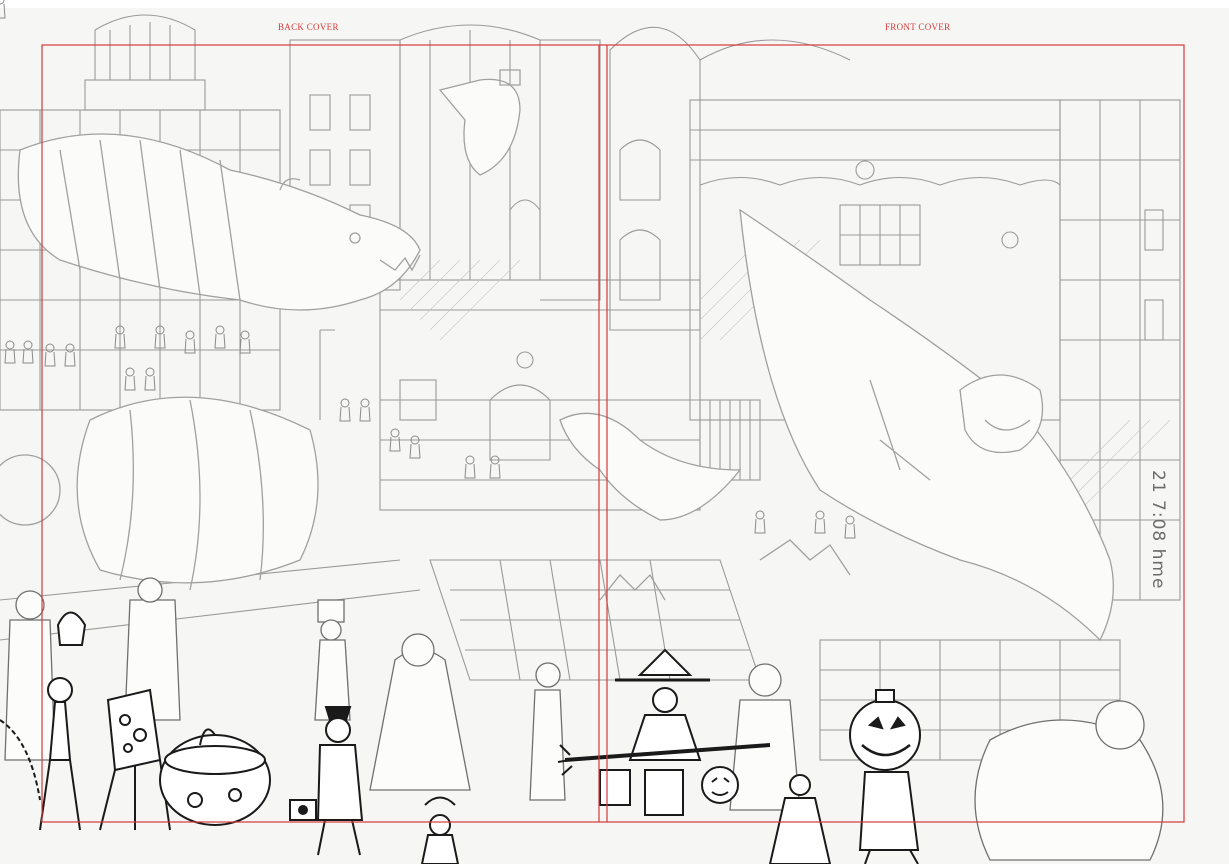 The height and width of the screenshot is (864, 1229). I want to click on front-cover-label: FRONT COVER, so click(918, 27).